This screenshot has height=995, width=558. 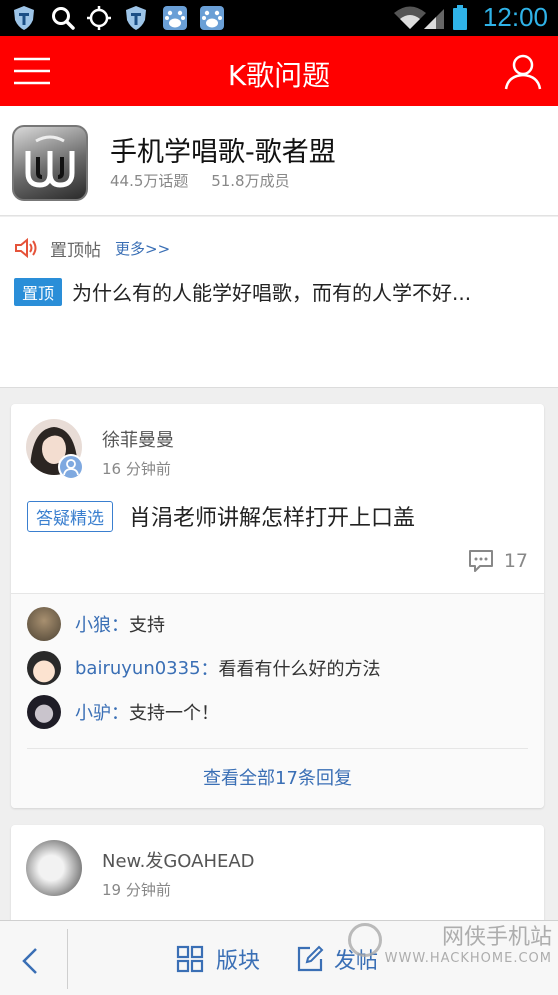 What do you see at coordinates (250, 181) in the screenshot?
I see `member-count: 51.8万成员` at bounding box center [250, 181].